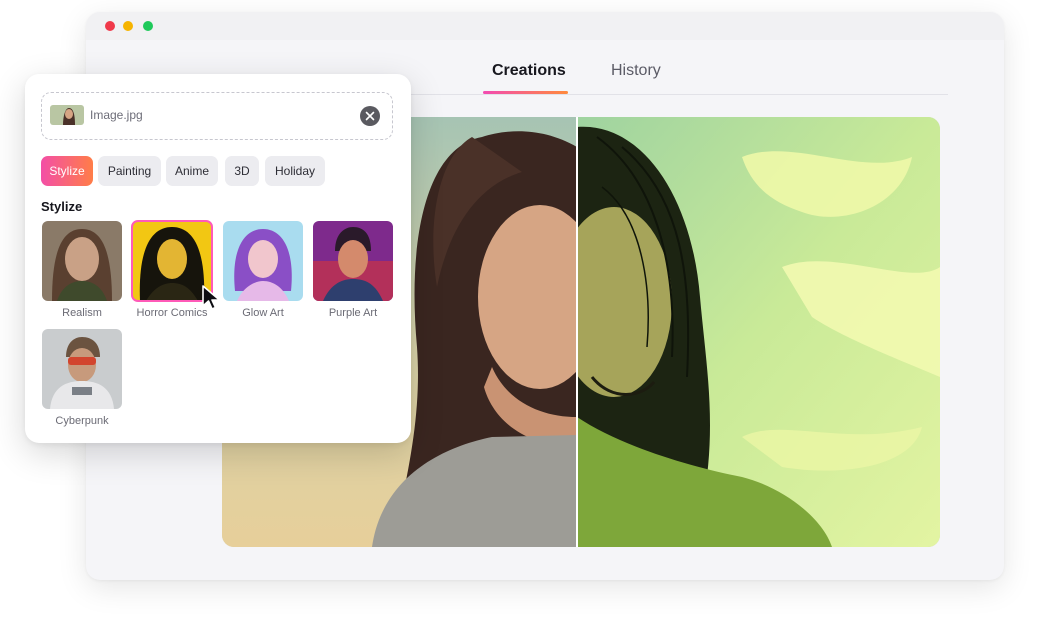 The height and width of the screenshot is (641, 1055). What do you see at coordinates (263, 313) in the screenshot?
I see `style-label: Glow Art` at bounding box center [263, 313].